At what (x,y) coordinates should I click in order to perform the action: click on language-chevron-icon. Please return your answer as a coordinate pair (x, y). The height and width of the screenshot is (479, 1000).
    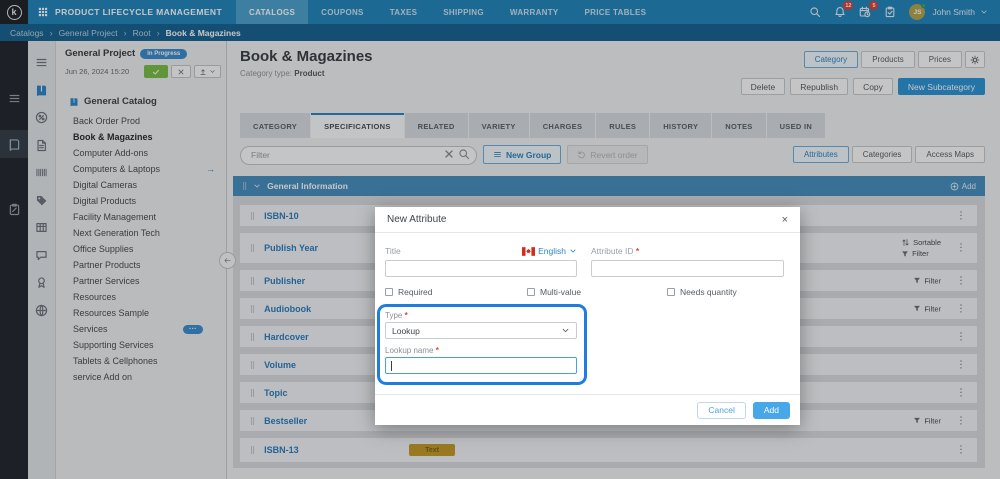
    Looking at the image, I should click on (573, 251).